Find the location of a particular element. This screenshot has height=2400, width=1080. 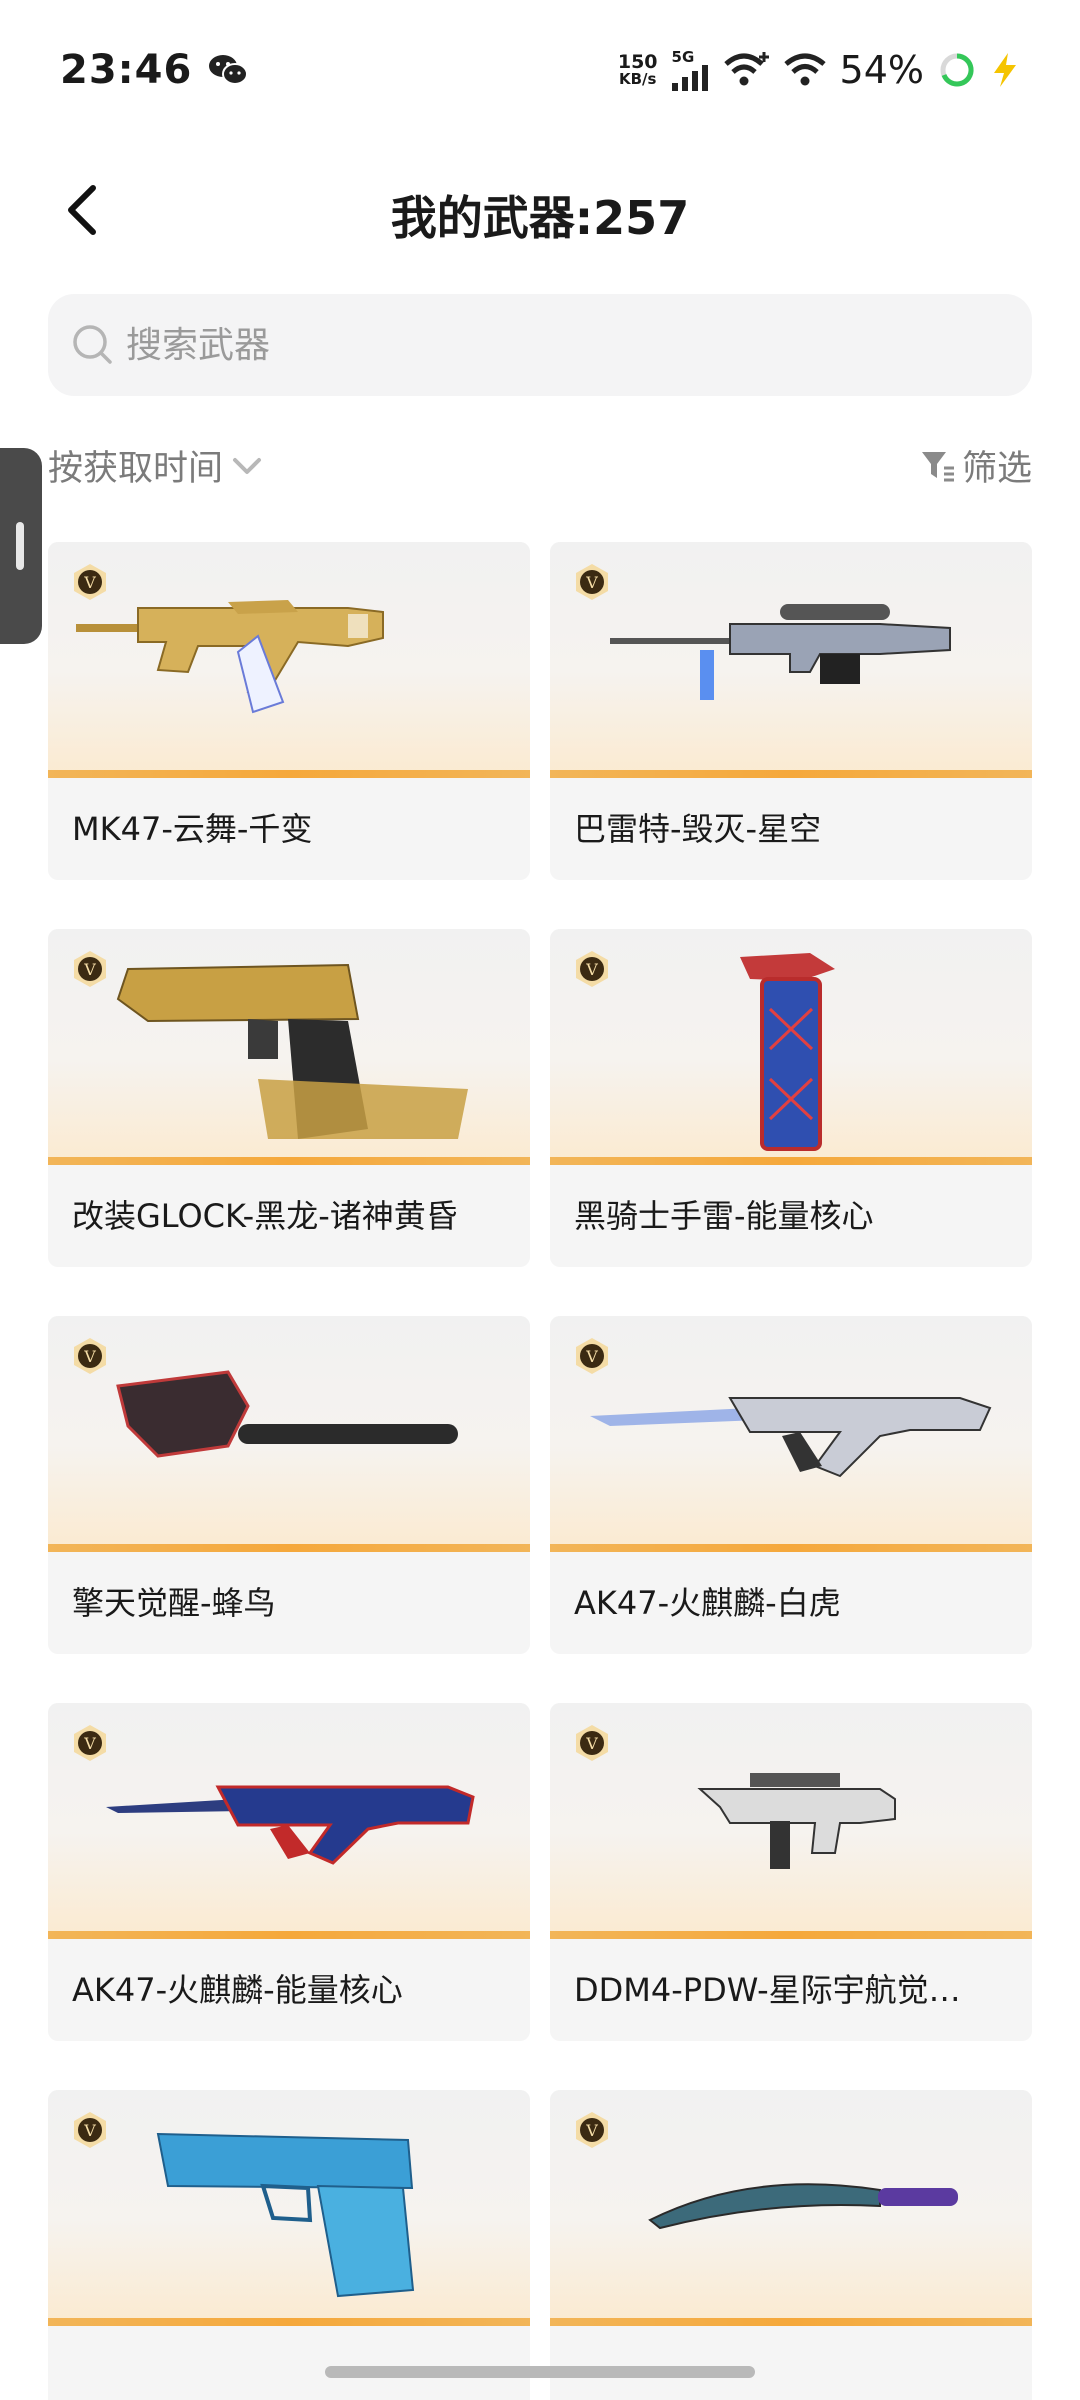

page-title: 我的武器:257 is located at coordinates (540, 218).